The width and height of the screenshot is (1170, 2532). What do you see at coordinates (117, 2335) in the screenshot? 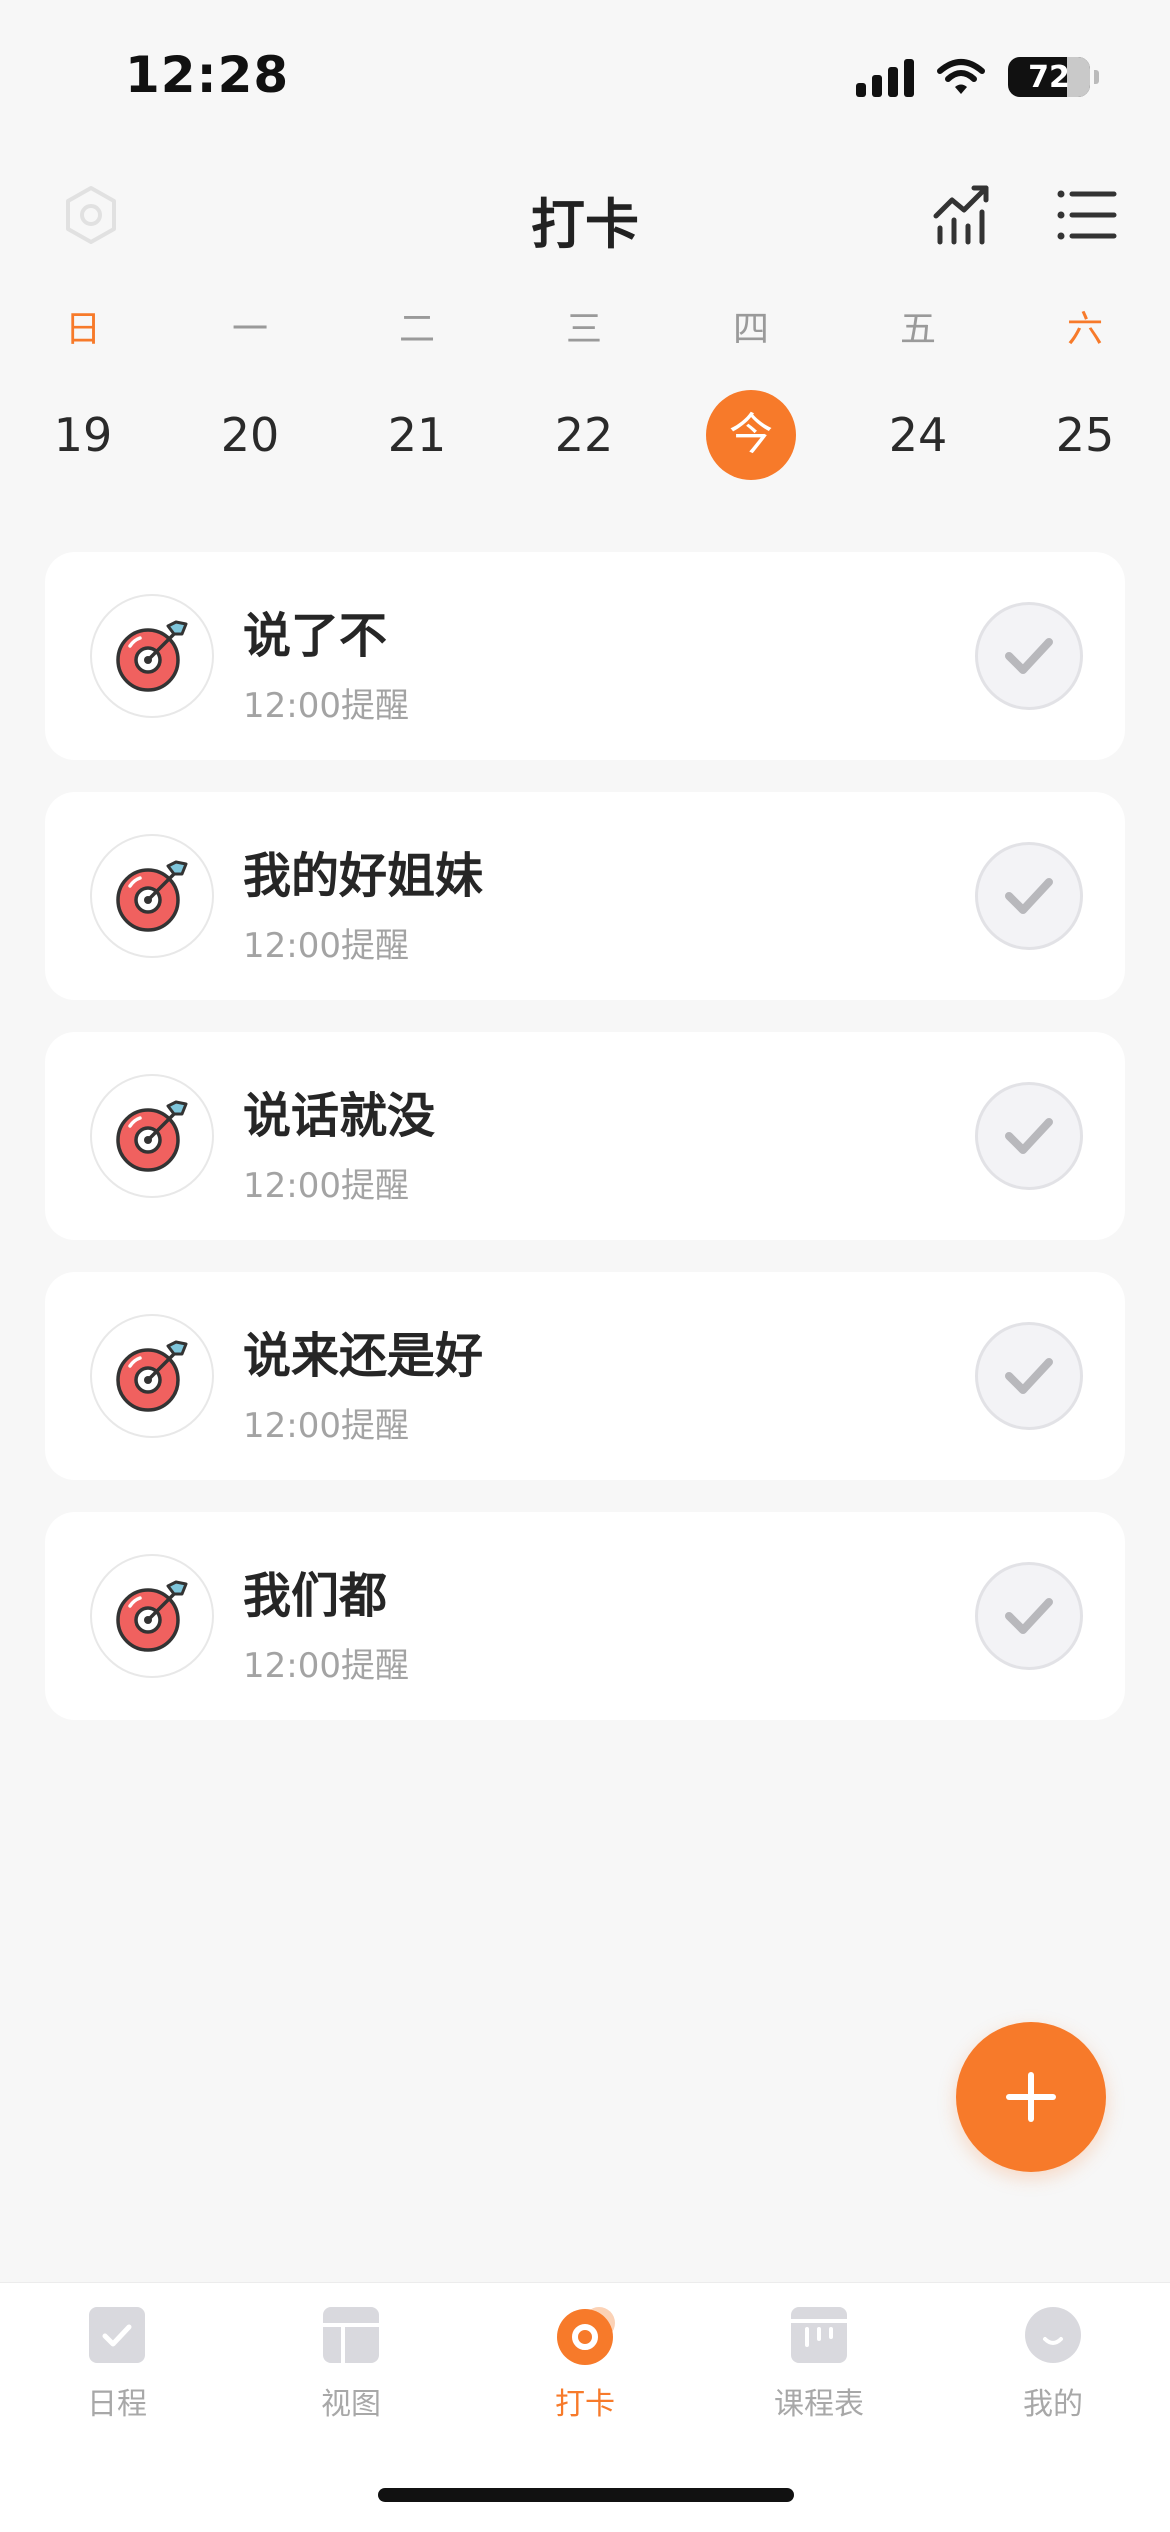
I see `schedule-check-icon` at bounding box center [117, 2335].